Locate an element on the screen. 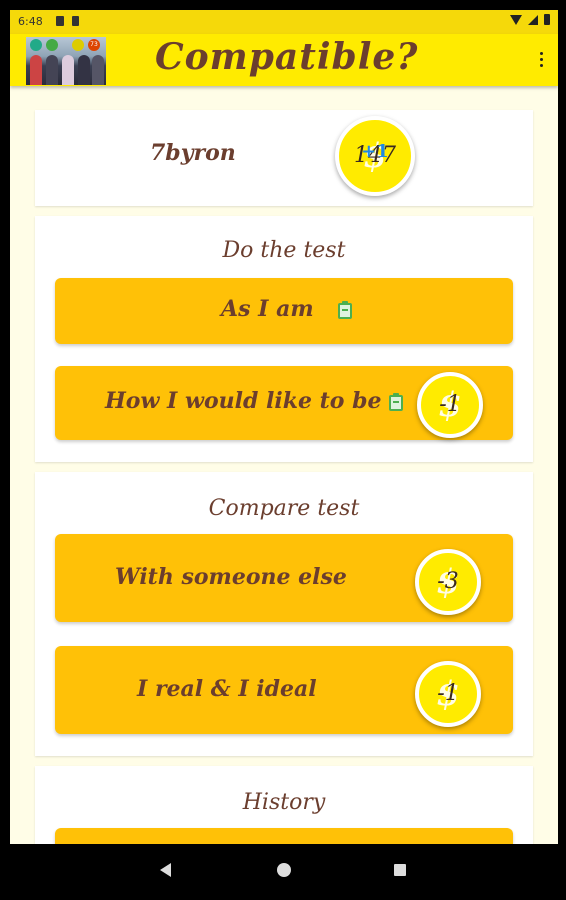 This screenshot has width=566, height=900. app-logo: 73 is located at coordinates (66, 61).